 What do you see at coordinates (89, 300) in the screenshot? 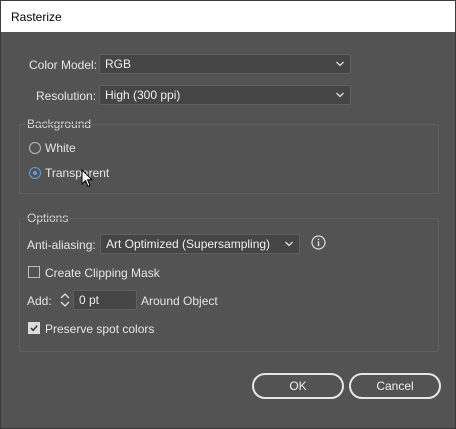
I see `add-amount-value: 0 pt` at bounding box center [89, 300].